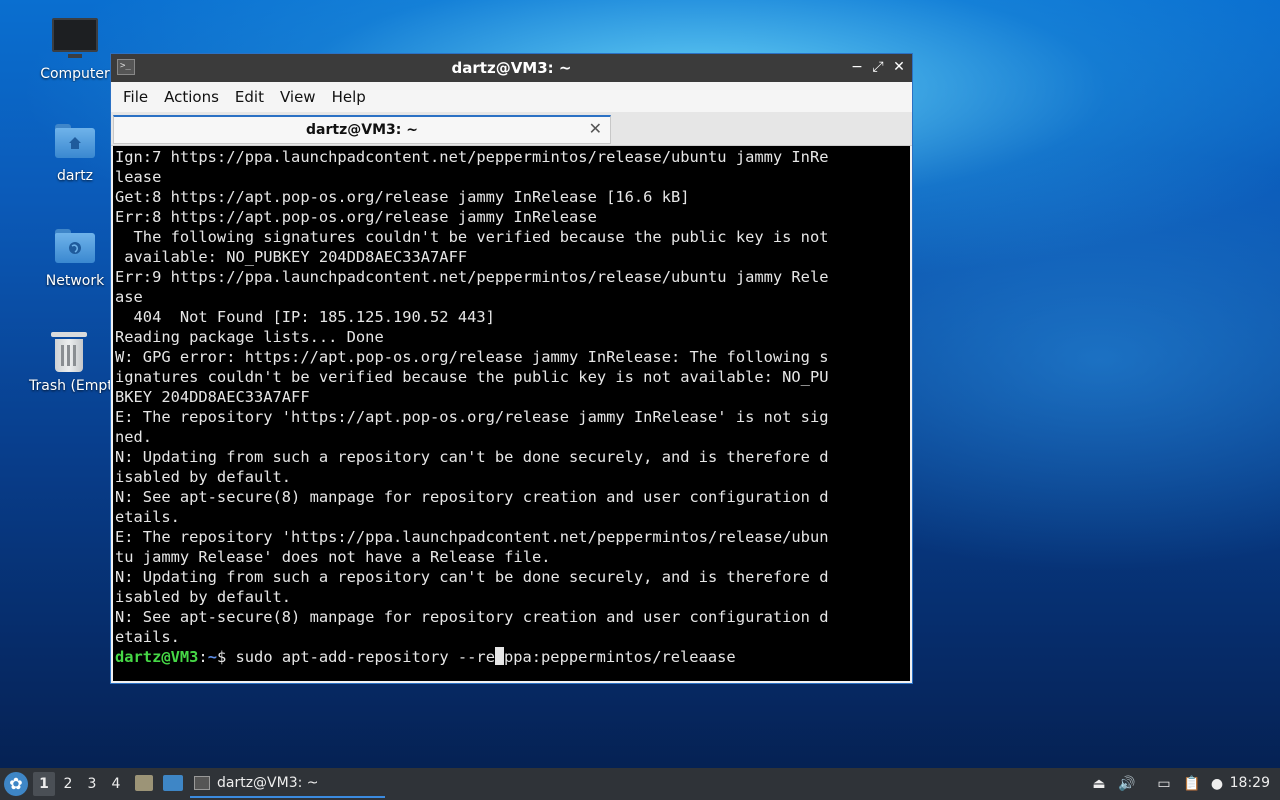 This screenshot has height=800, width=1280. I want to click on show-desktop-icon, so click(173, 783).